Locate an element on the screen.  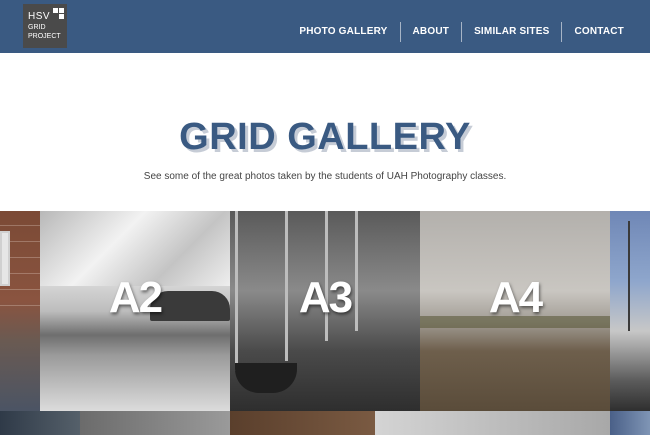
swing-seat is located at coordinates (266, 378).